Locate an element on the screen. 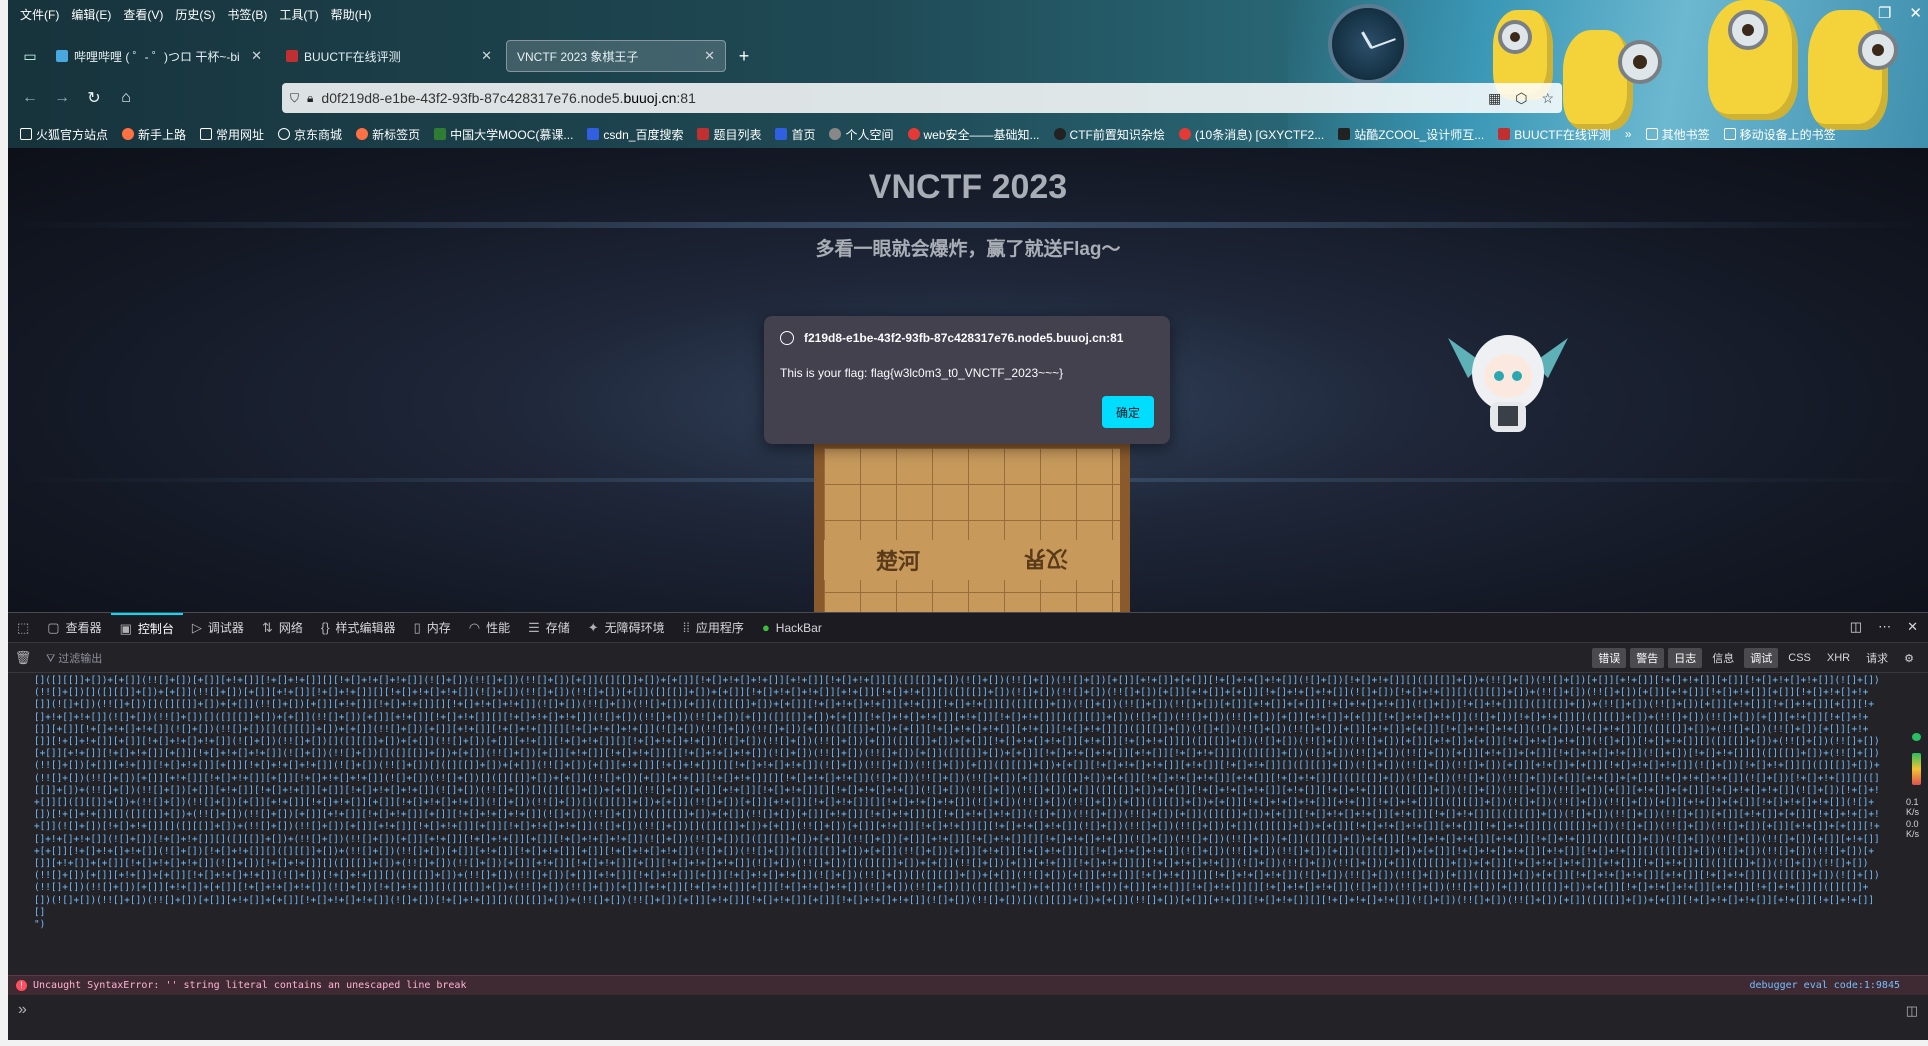 The height and width of the screenshot is (1046, 1928). storage-icon: ☰ is located at coordinates (534, 627).